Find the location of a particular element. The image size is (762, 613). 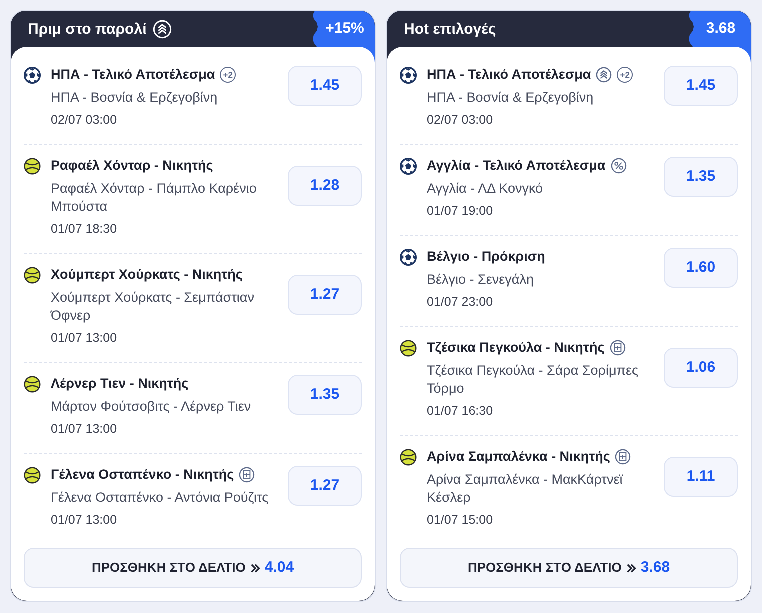

odds-button: 1.28 is located at coordinates (325, 186).